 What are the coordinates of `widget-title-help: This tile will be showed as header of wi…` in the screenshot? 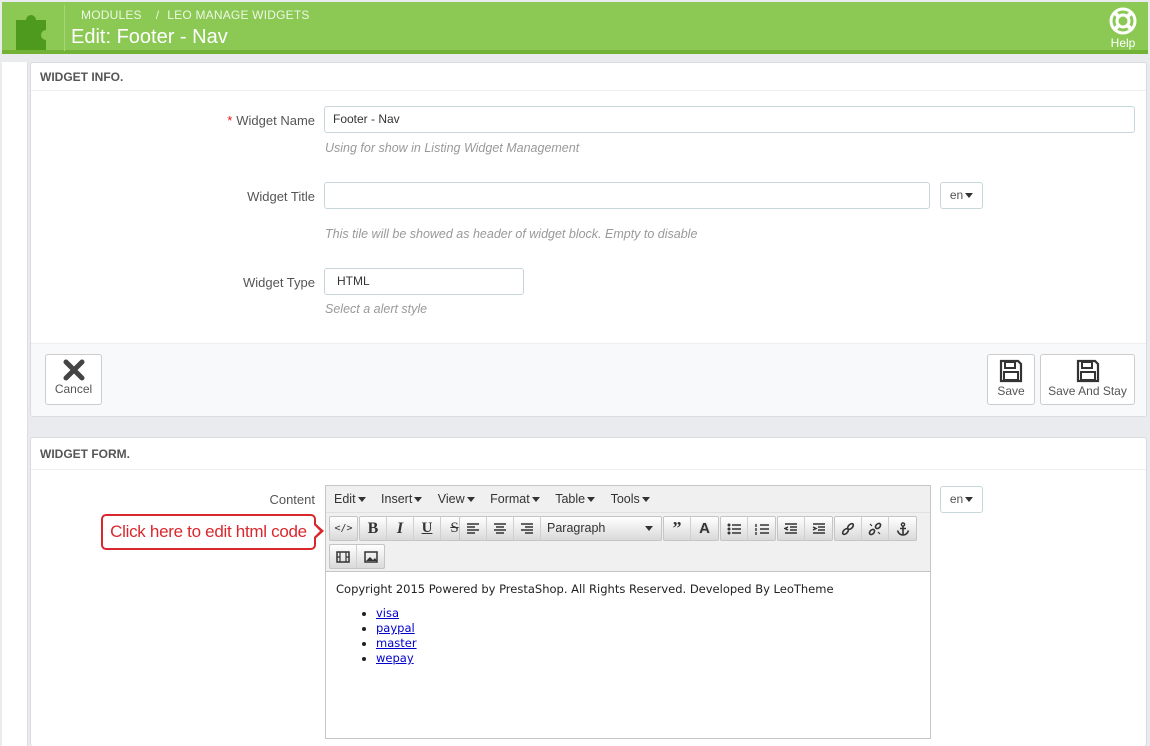 It's located at (511, 234).